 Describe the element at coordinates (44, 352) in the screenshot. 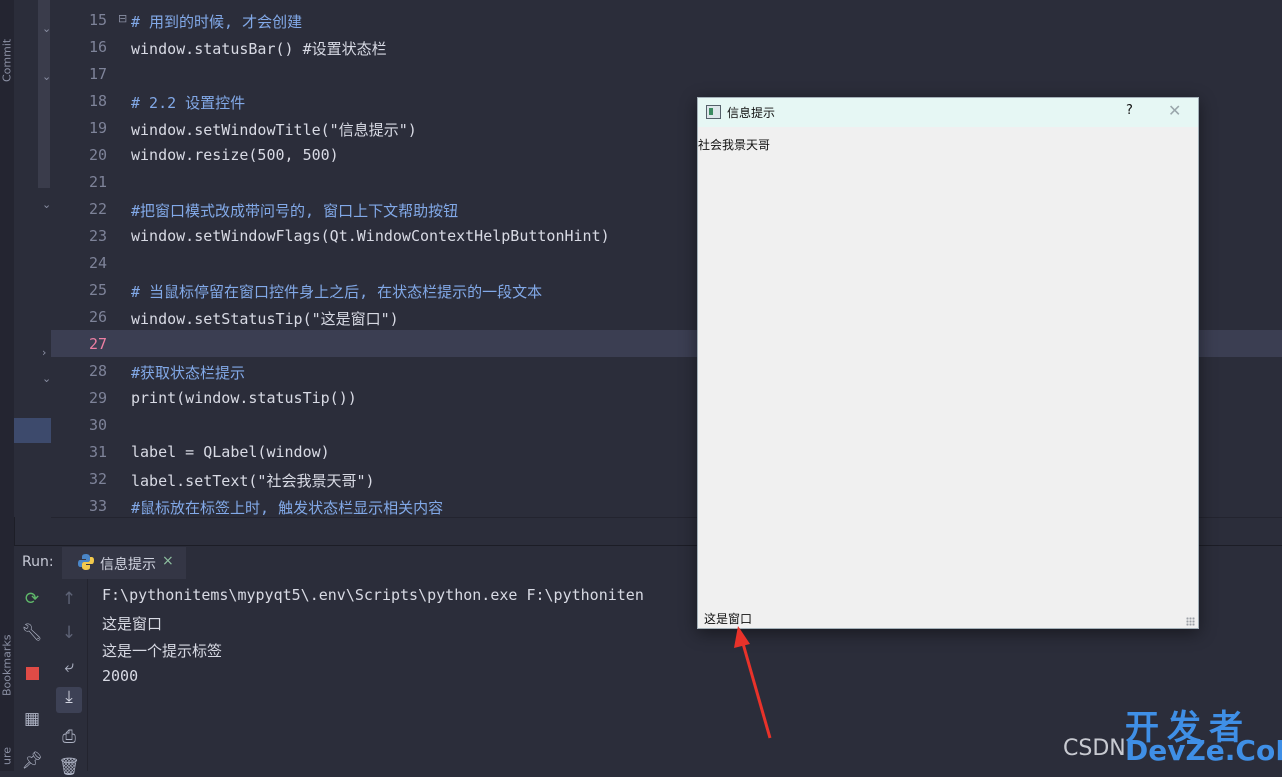

I see `fold-arrow-icon: ›` at that location.